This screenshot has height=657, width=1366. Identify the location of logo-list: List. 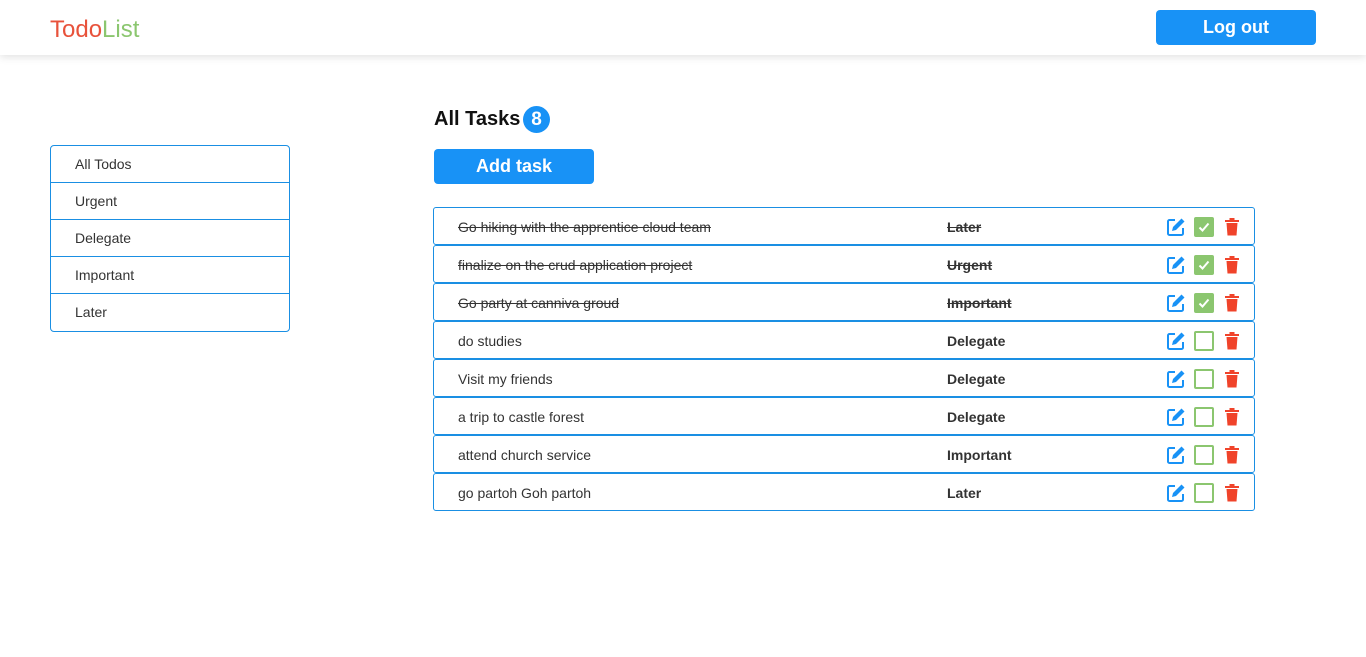
(121, 29).